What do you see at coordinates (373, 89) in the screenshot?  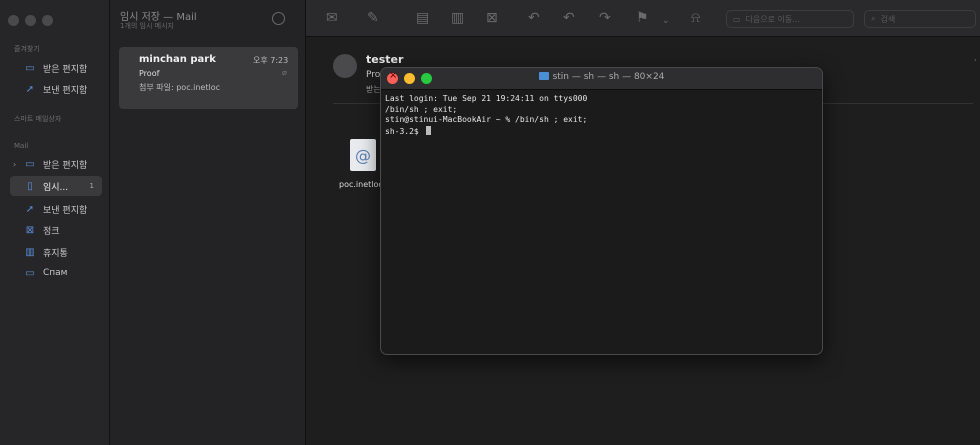 I see `reader-recipient-label: 받는` at bounding box center [373, 89].